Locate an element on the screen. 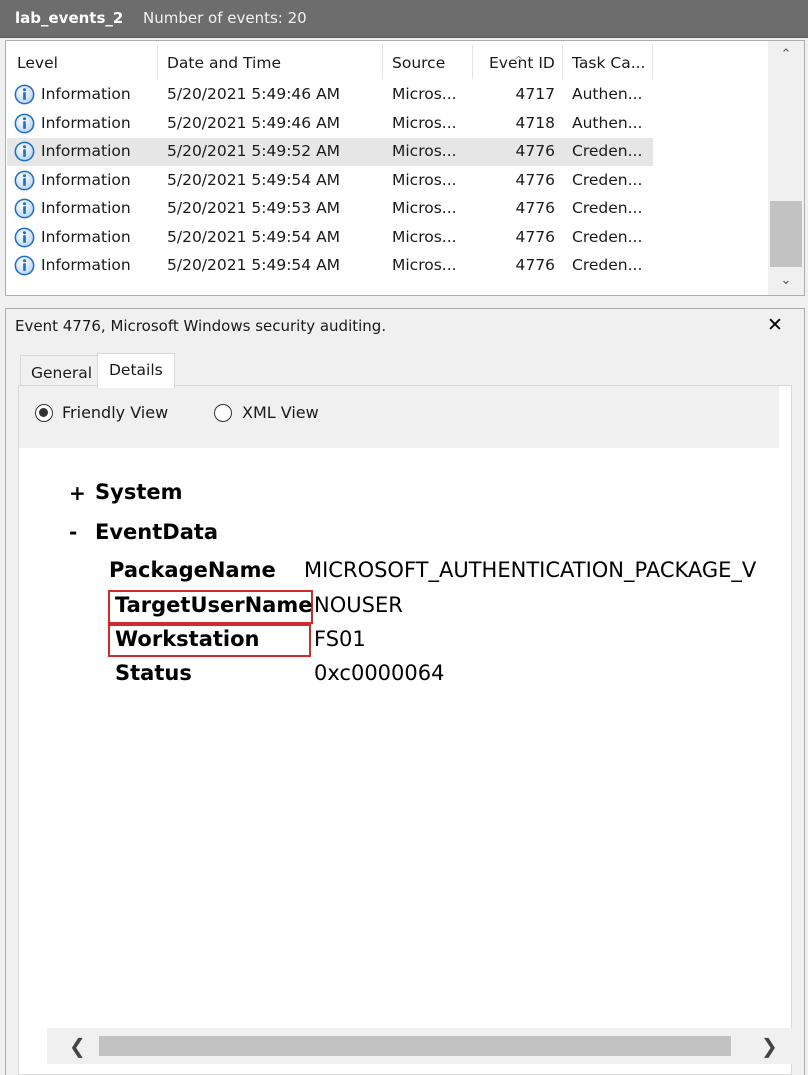  xml-view-label: XML View is located at coordinates (280, 412).